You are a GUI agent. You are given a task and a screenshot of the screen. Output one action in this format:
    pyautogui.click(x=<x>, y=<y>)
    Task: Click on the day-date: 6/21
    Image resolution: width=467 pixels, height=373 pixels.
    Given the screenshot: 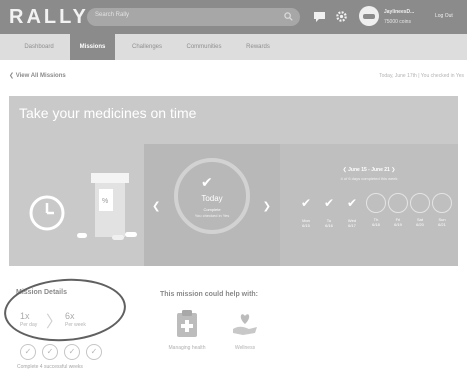 What is the action you would take?
    pyautogui.click(x=442, y=224)
    